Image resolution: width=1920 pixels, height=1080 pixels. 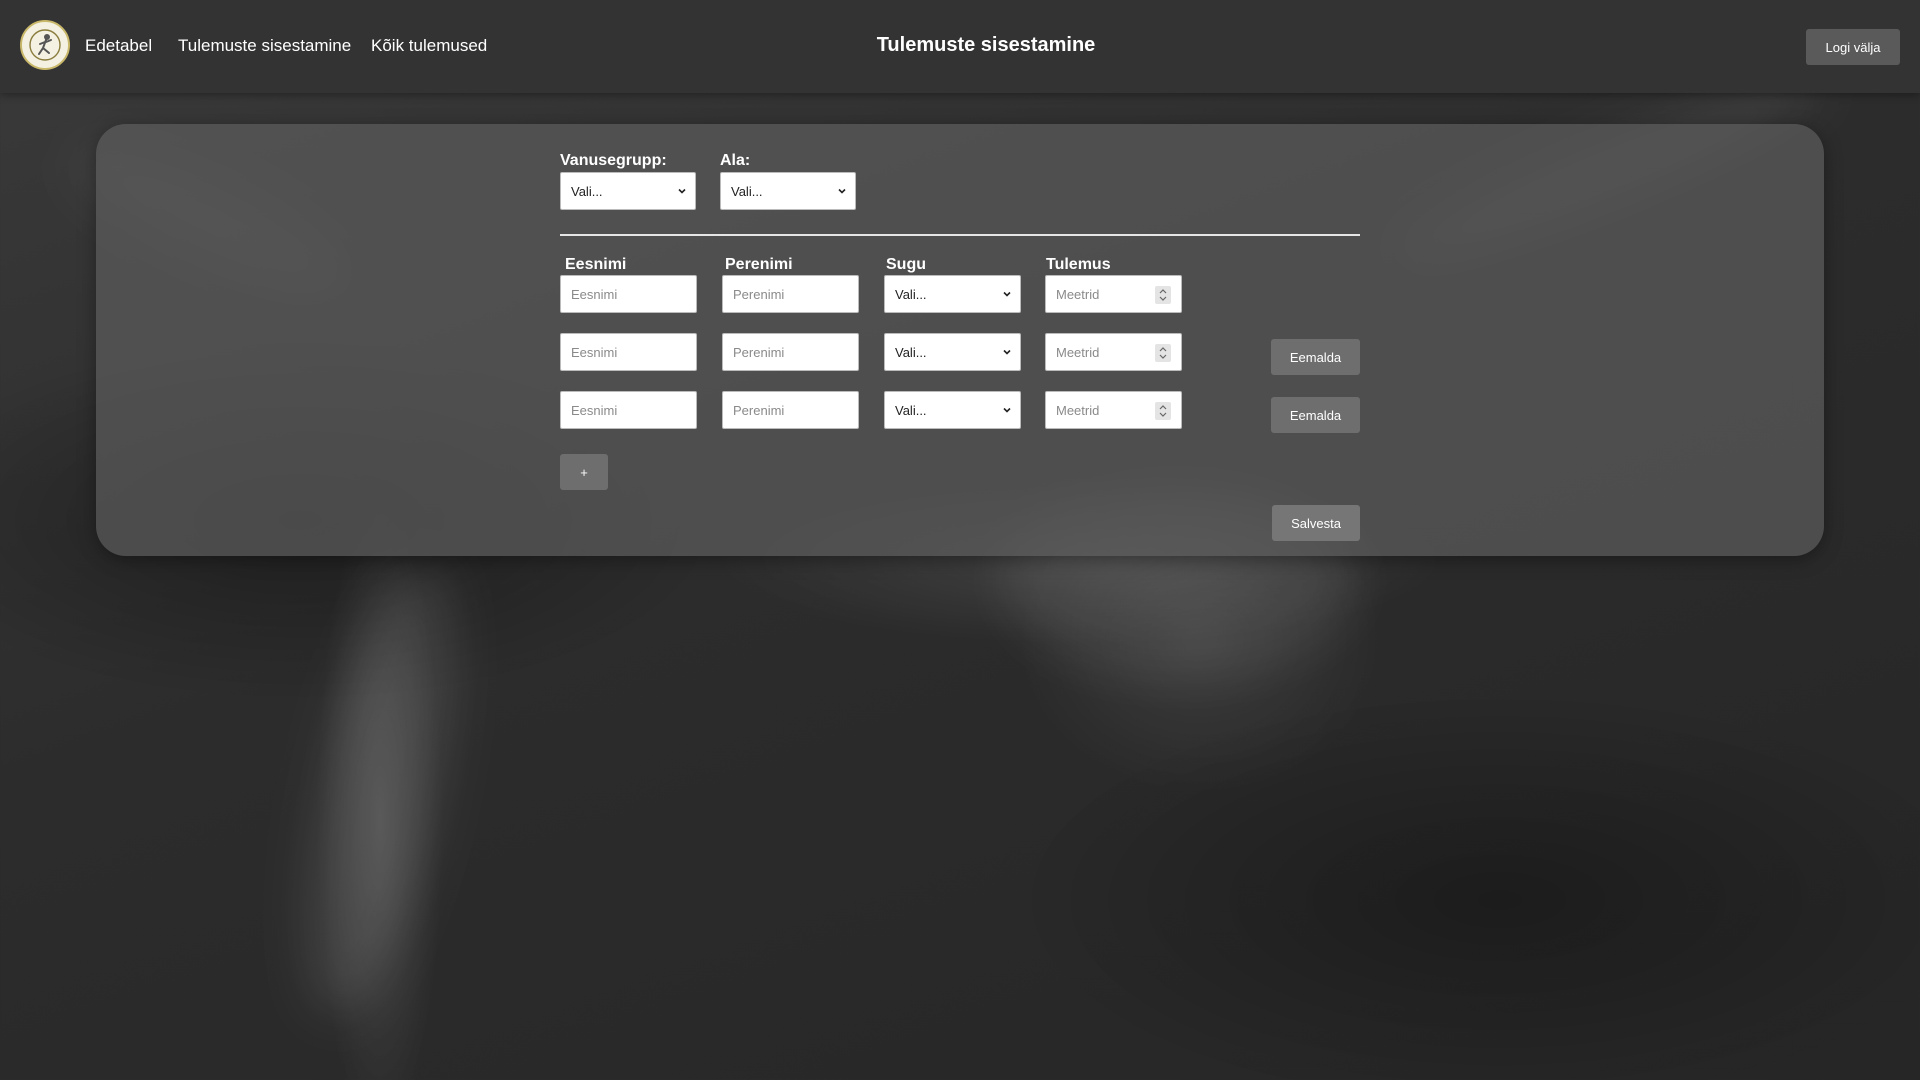 What do you see at coordinates (759, 264) in the screenshot?
I see `column-header-last-name: Perenimi` at bounding box center [759, 264].